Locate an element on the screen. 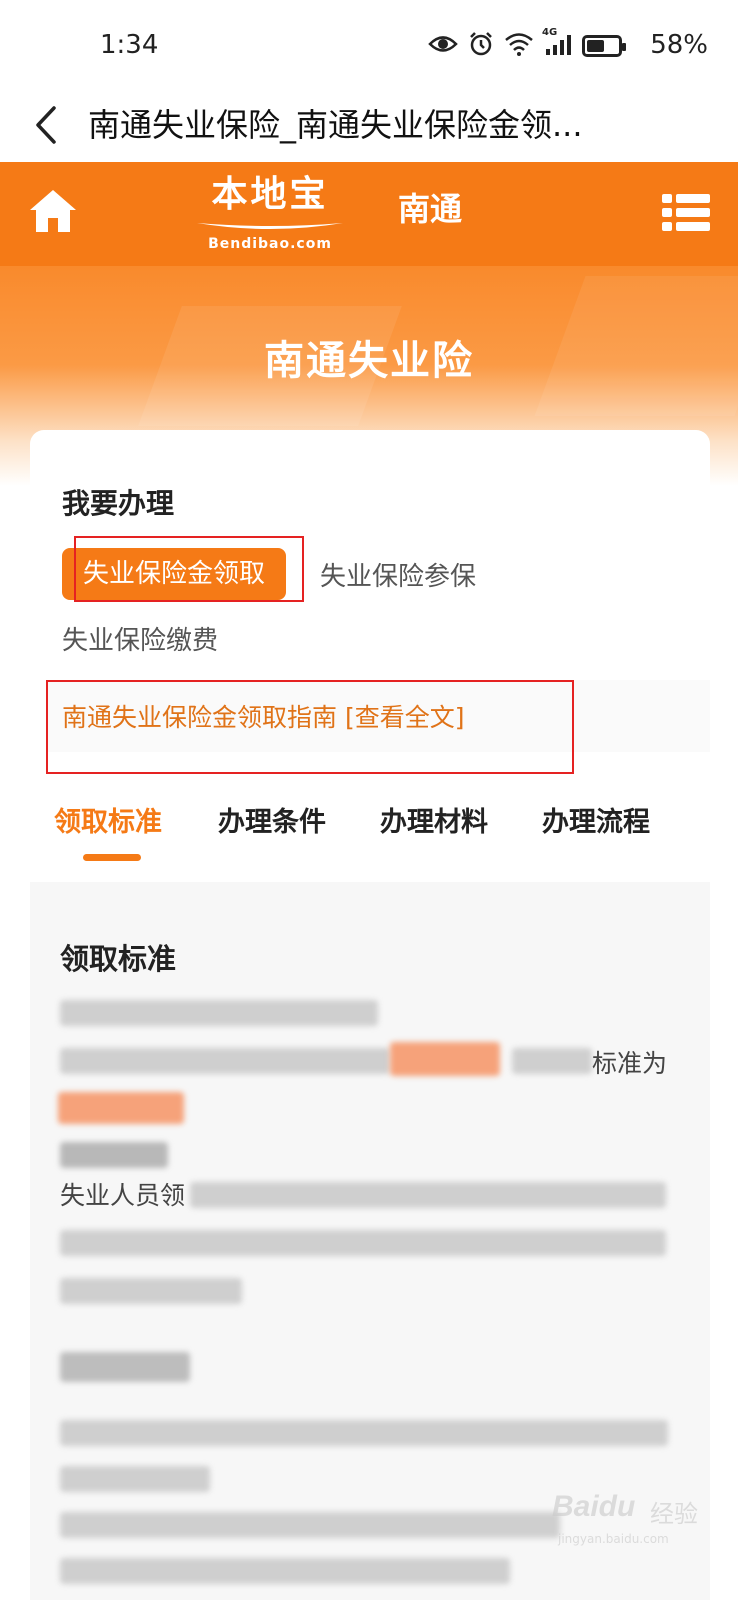 This screenshot has height=1600, width=738. logo-text: 本地宝 is located at coordinates (270, 194).